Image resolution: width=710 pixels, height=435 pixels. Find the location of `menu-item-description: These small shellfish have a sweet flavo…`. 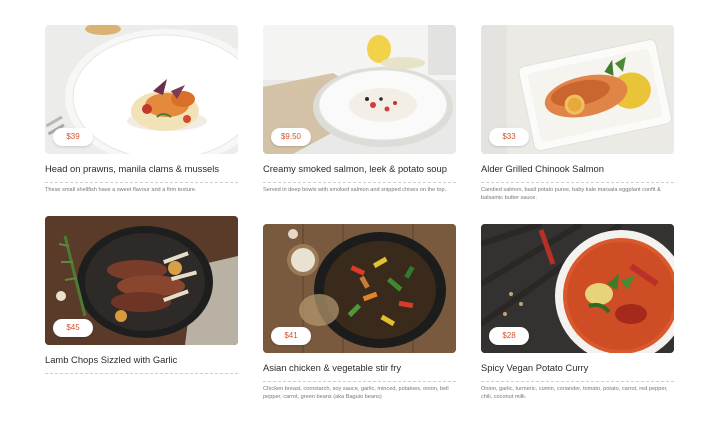

menu-item-description: These small shellfish have a sweet flavo… is located at coordinates (121, 190).